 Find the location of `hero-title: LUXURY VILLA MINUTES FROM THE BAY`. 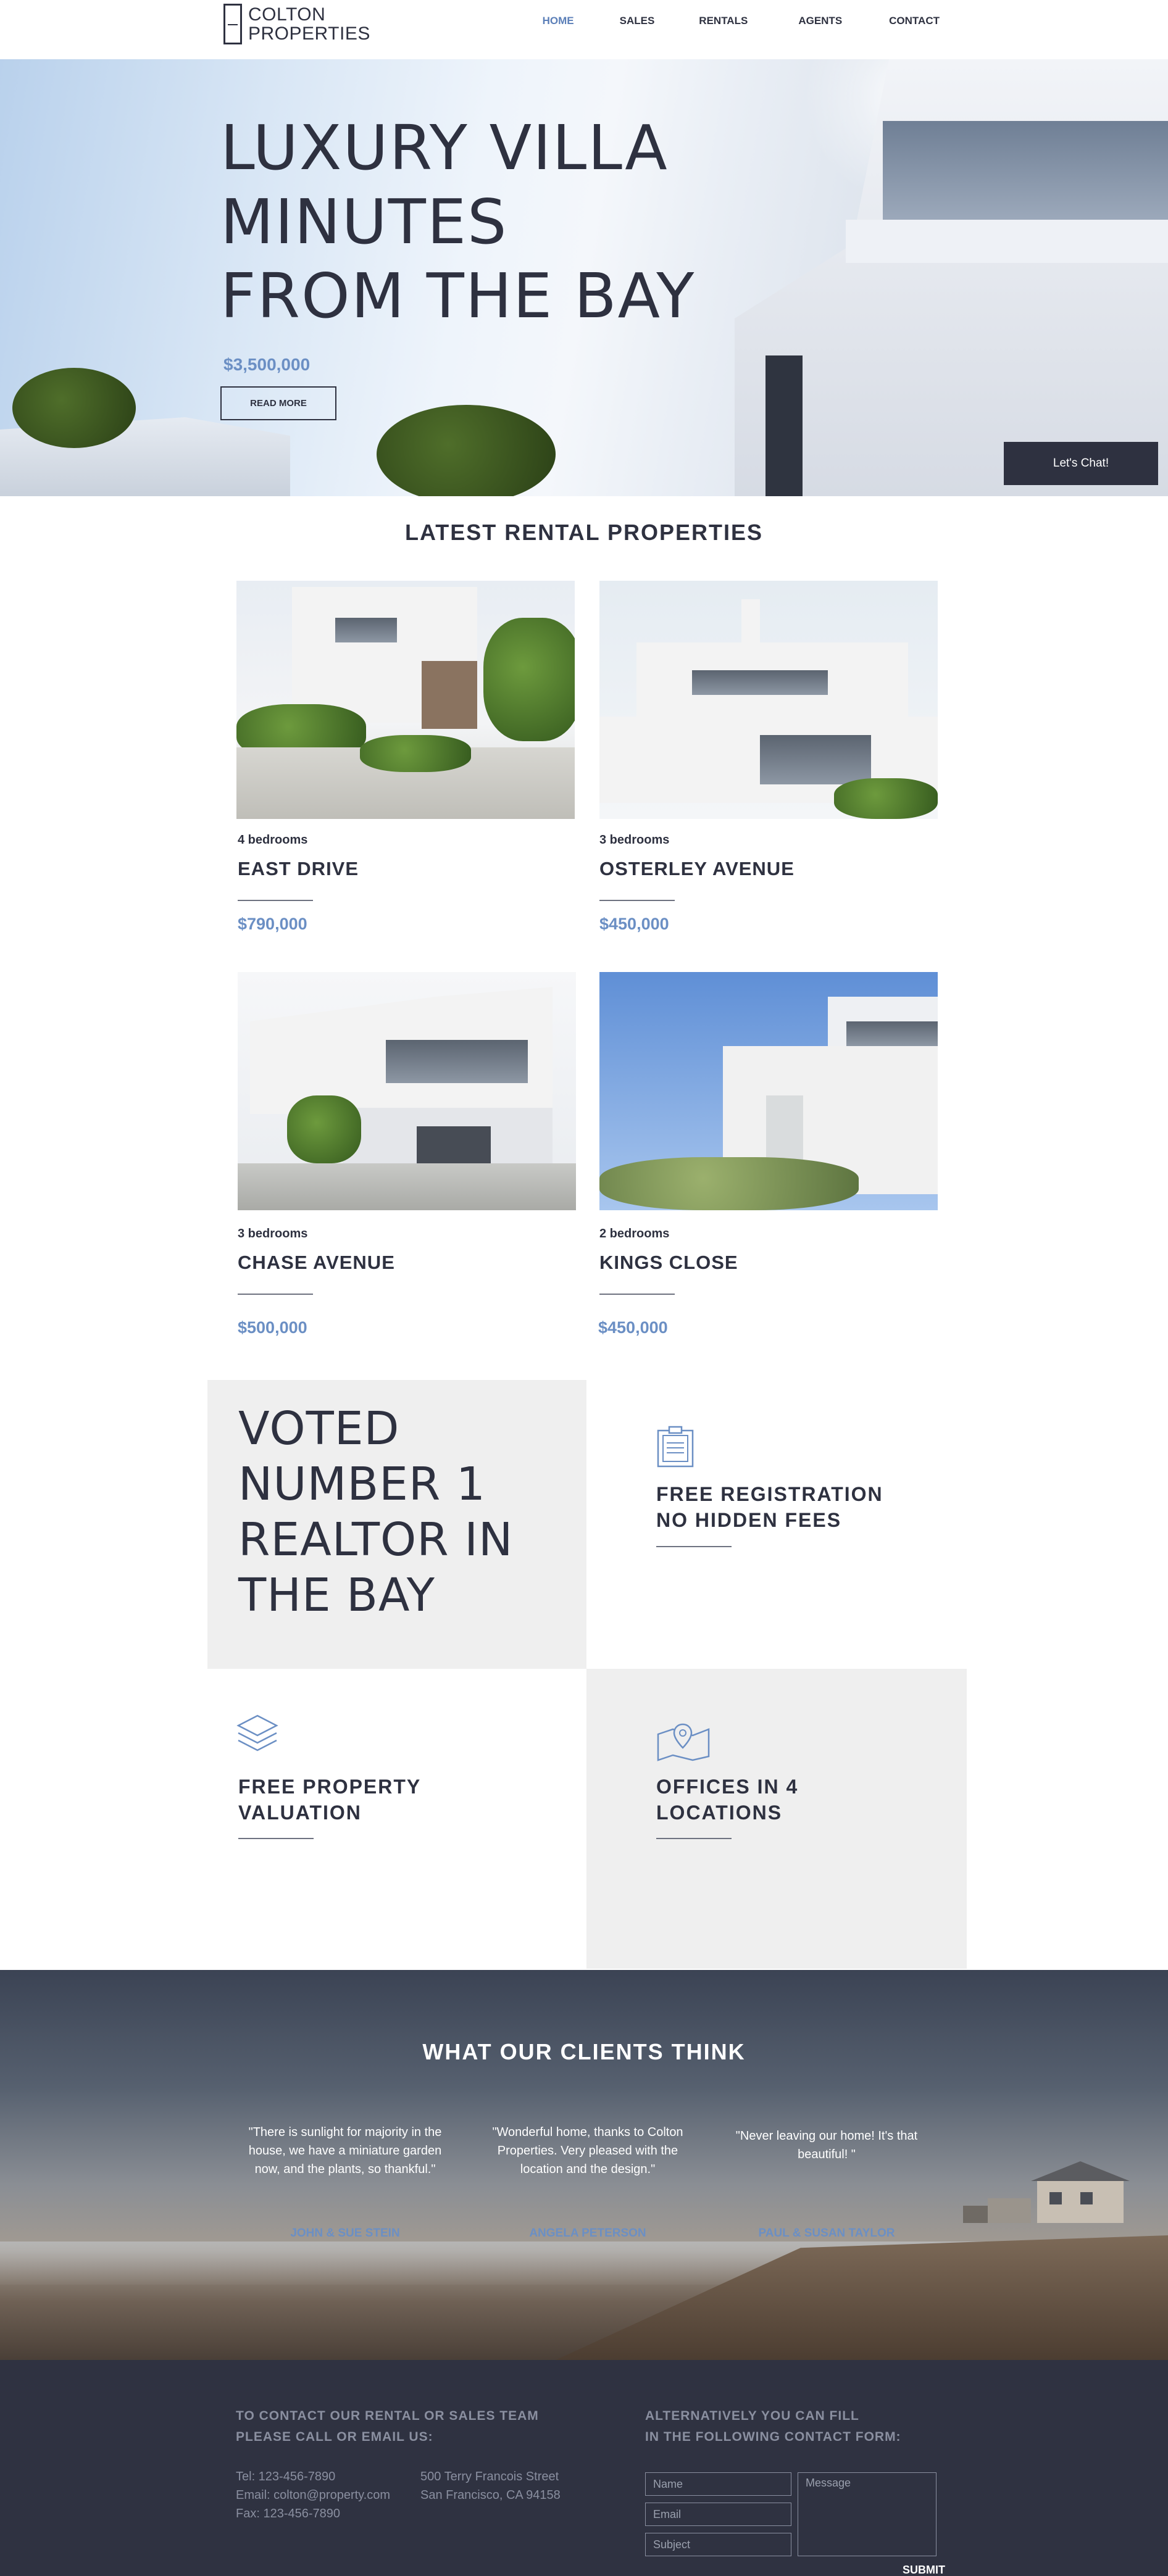

hero-title: LUXURY VILLA MINUTES FROM THE BAY is located at coordinates (457, 222).